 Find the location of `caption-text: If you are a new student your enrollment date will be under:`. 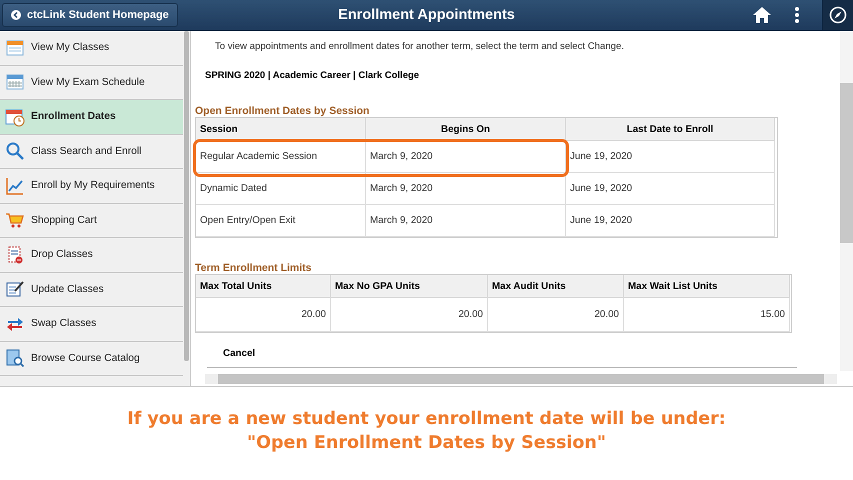

caption-text: If you are a new student your enrollment date will be under: is located at coordinates (426, 418).